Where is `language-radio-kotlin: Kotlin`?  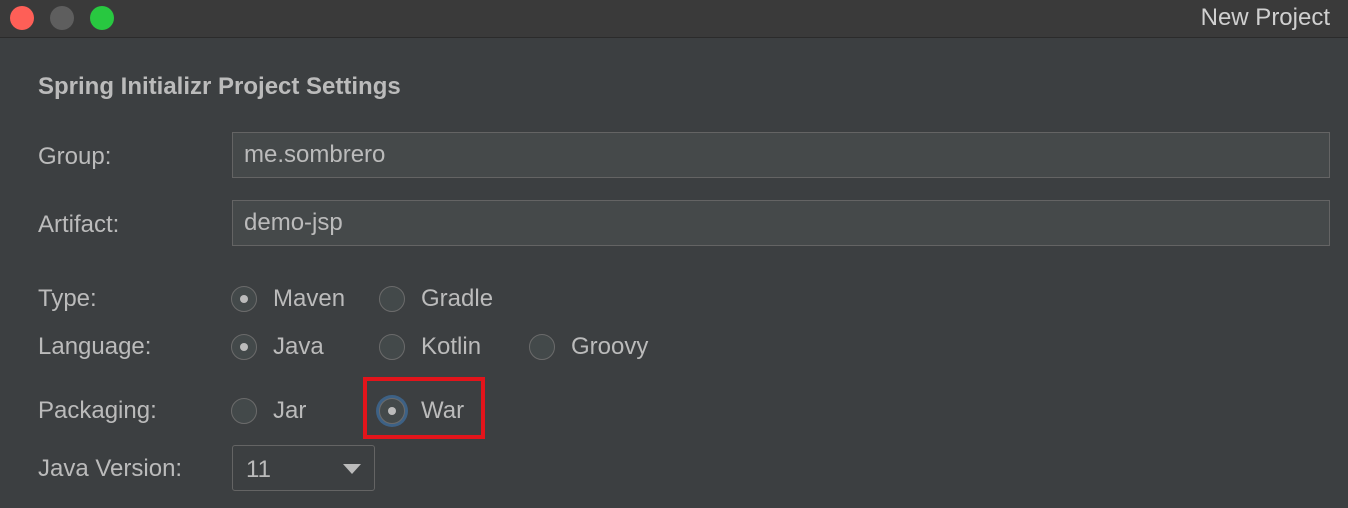 language-radio-kotlin: Kotlin is located at coordinates (430, 347).